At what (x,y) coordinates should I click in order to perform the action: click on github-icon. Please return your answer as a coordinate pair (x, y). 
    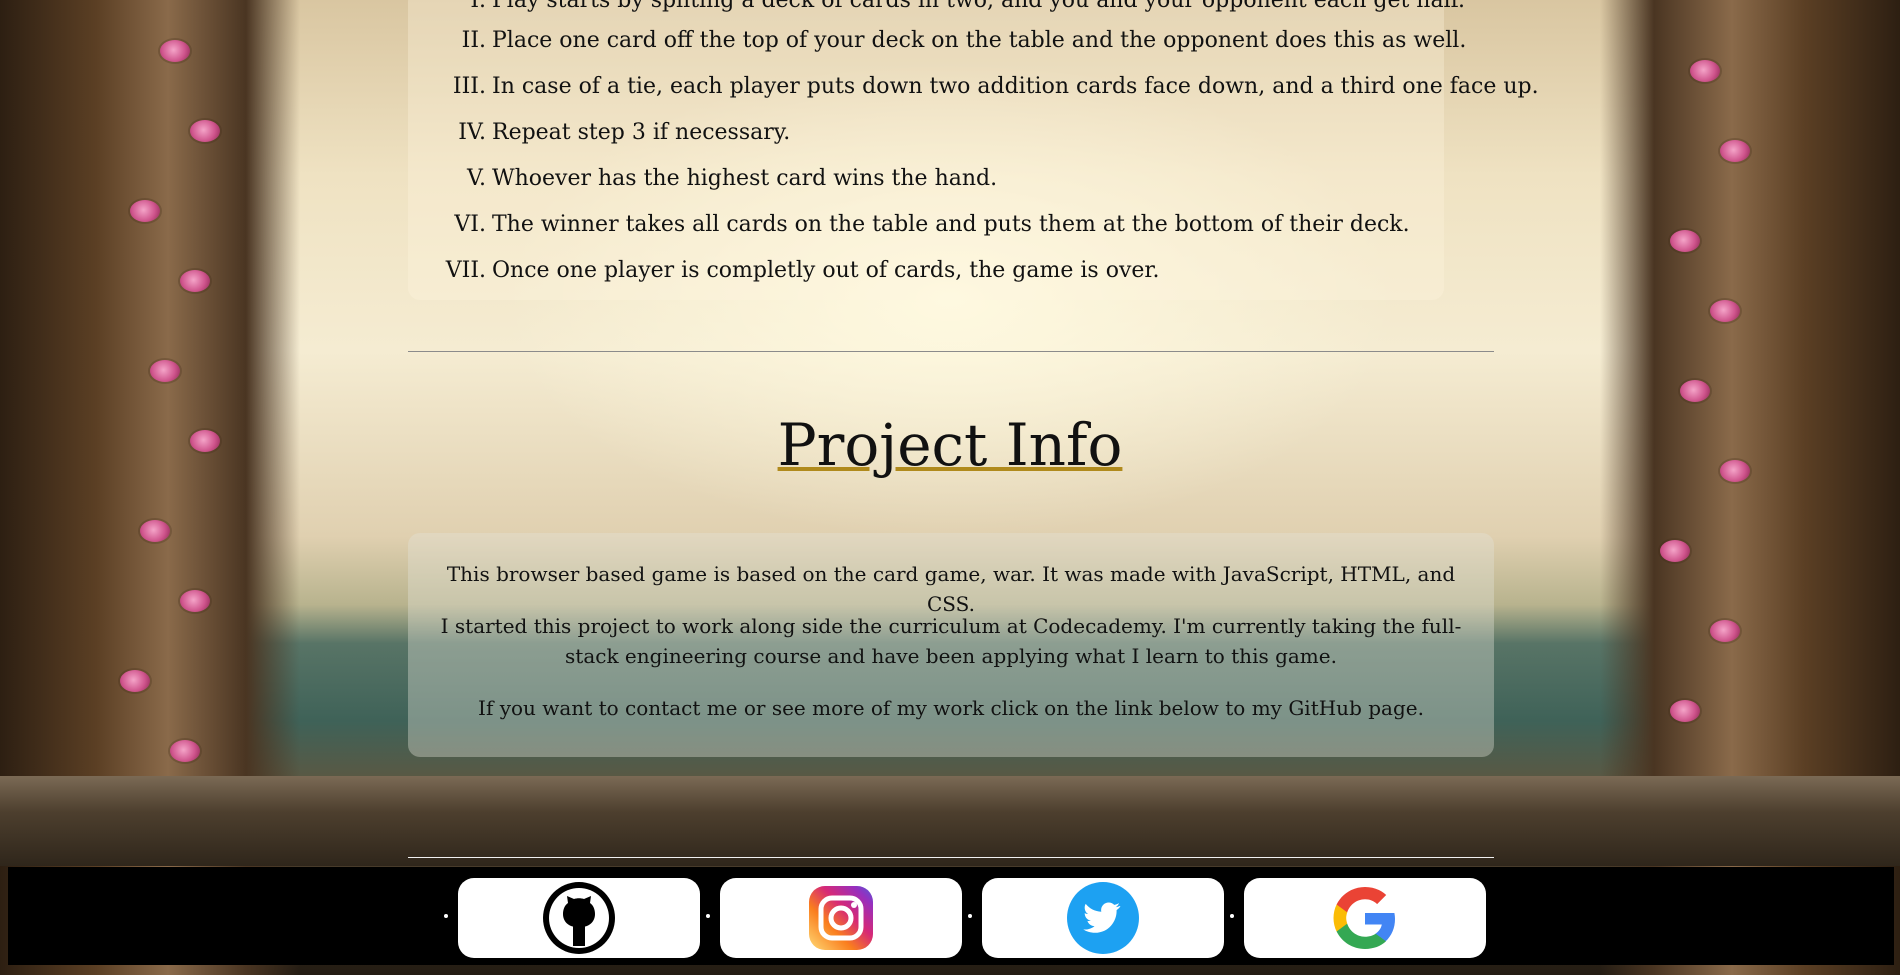
    Looking at the image, I should click on (579, 918).